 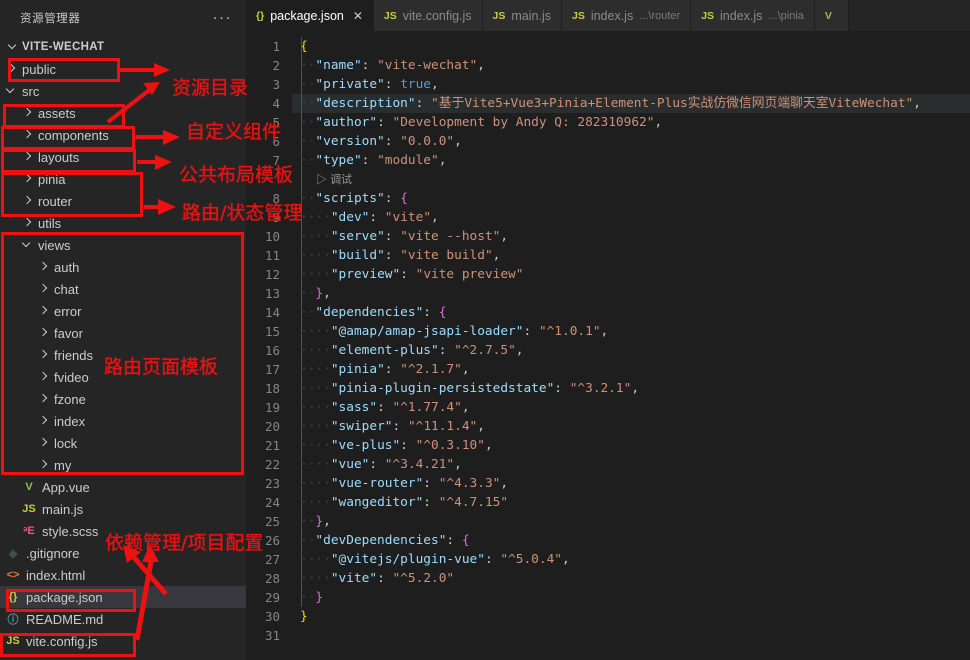 What do you see at coordinates (13, 620) in the screenshot?
I see `info-icon: ⓘ` at bounding box center [13, 620].